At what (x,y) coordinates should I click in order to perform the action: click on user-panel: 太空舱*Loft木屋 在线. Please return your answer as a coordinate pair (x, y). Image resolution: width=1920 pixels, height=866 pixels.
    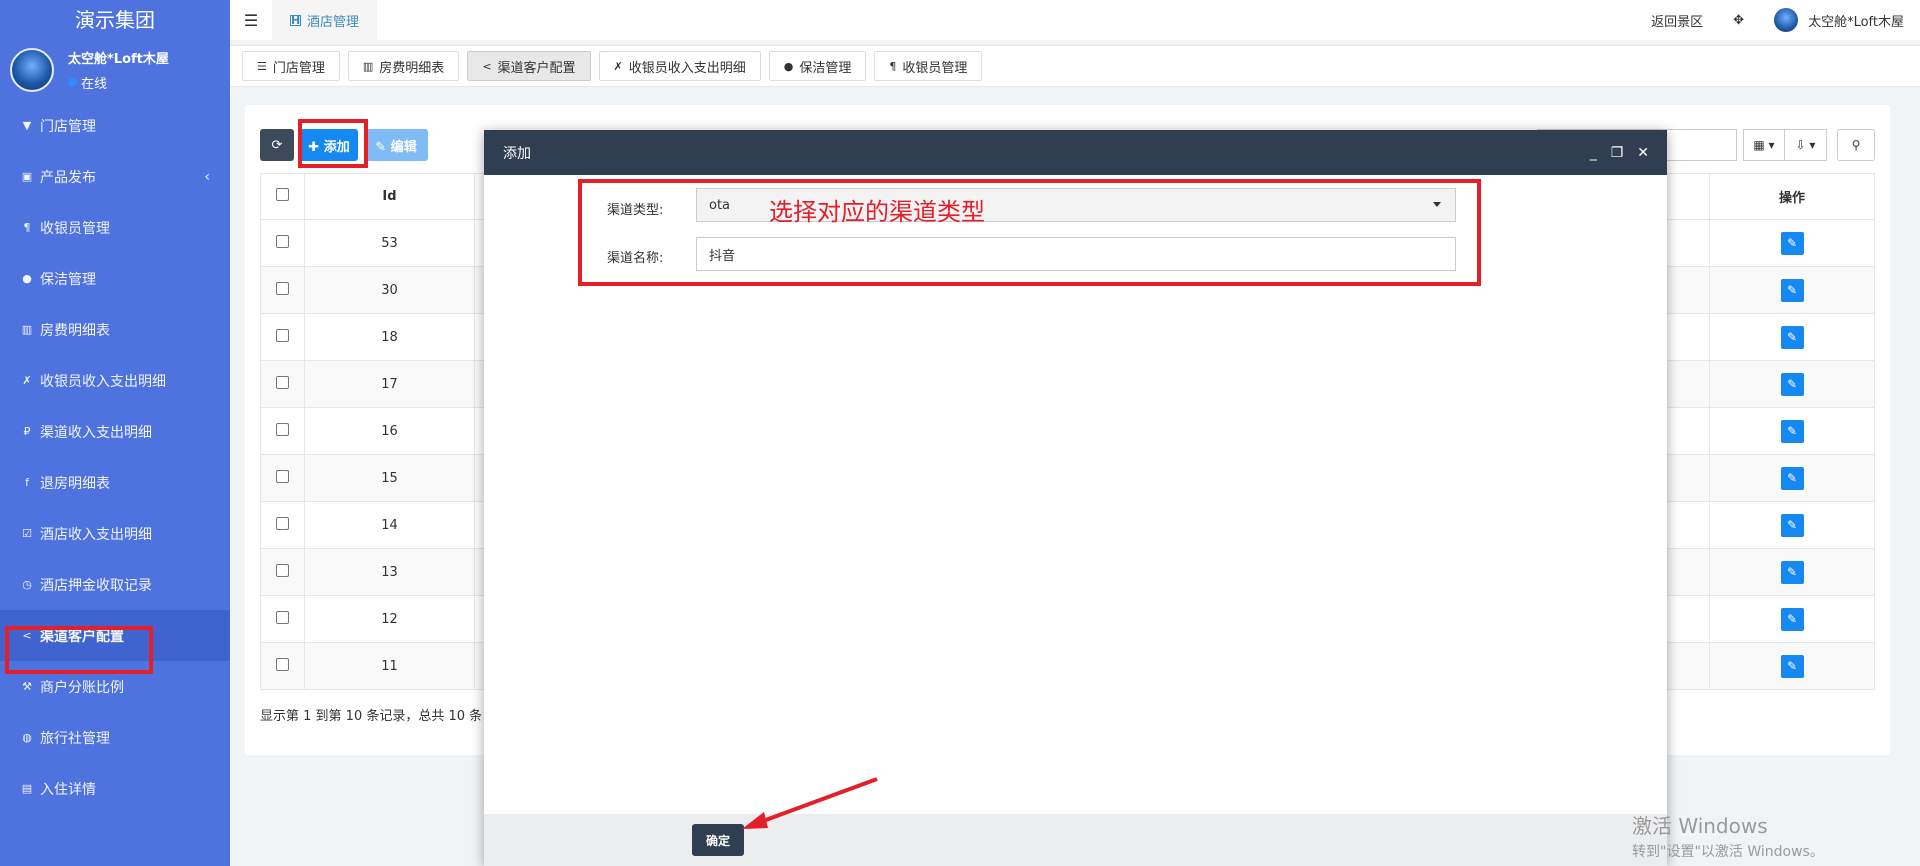
    Looking at the image, I should click on (115, 70).